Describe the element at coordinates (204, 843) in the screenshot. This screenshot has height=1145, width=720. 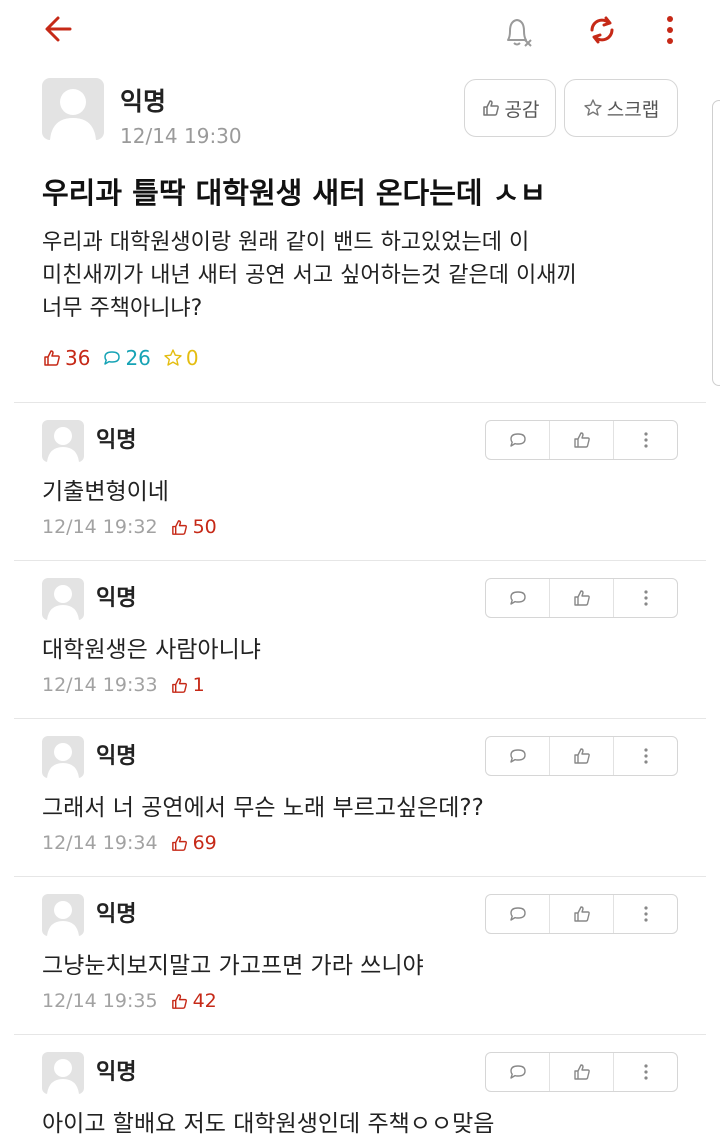
I see `comment-like-value: 69` at that location.